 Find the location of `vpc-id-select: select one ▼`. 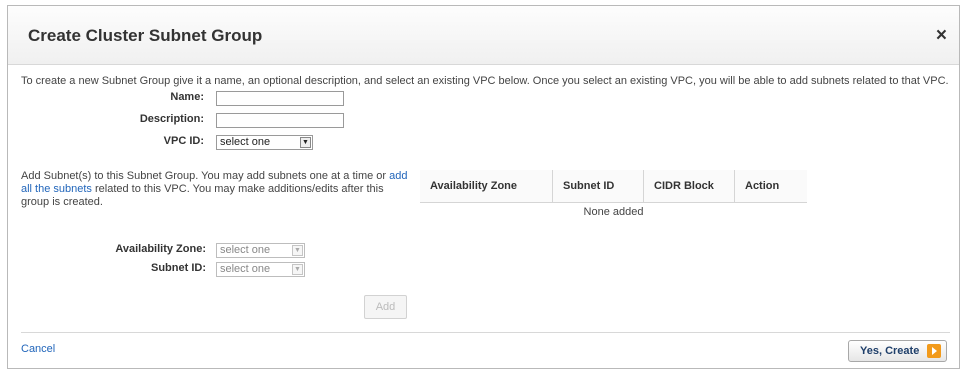

vpc-id-select: select one ▼ is located at coordinates (264, 142).